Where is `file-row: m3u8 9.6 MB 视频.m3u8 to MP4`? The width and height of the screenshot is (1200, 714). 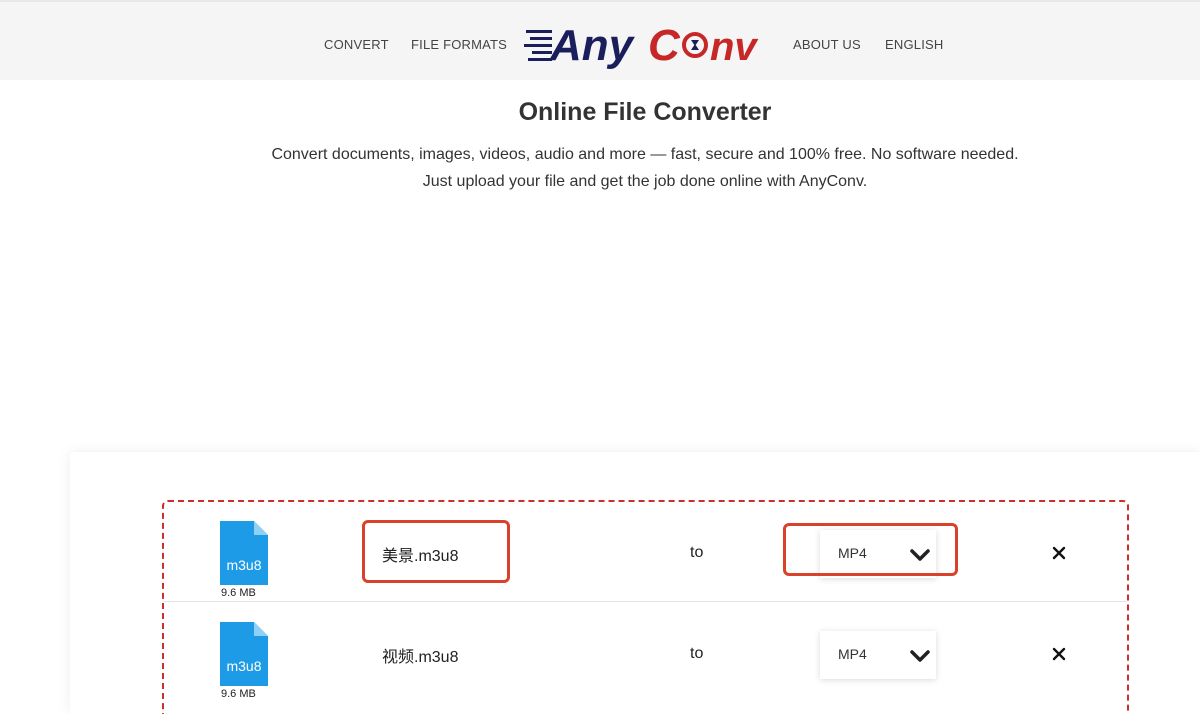
file-row: m3u8 9.6 MB 视频.m3u8 to MP4 is located at coordinates (645, 653).